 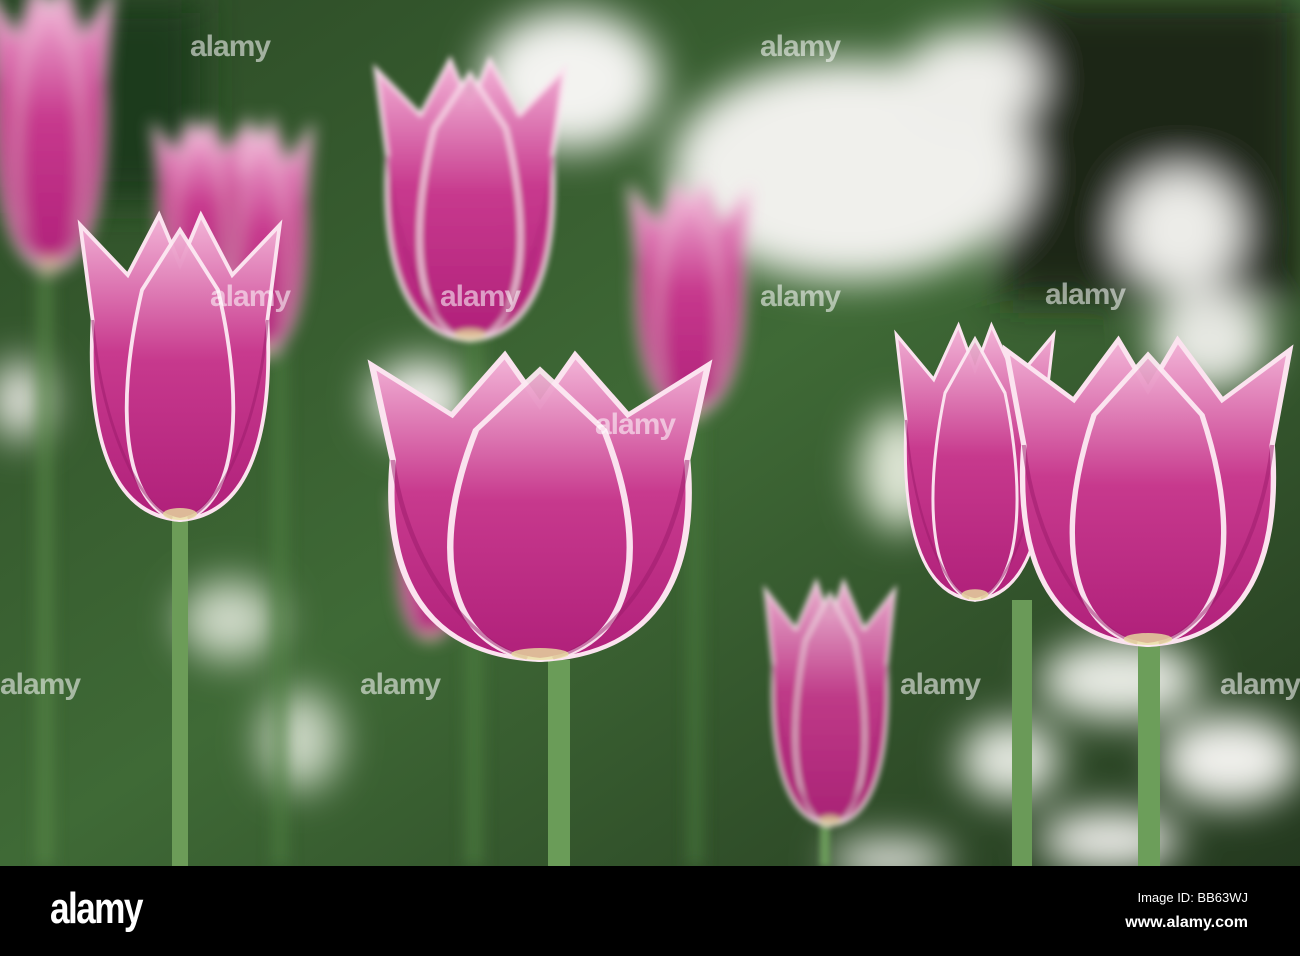 I want to click on watermark-footer: alamy Image ID: BB63WJ www.alamy.com, so click(x=650, y=911).